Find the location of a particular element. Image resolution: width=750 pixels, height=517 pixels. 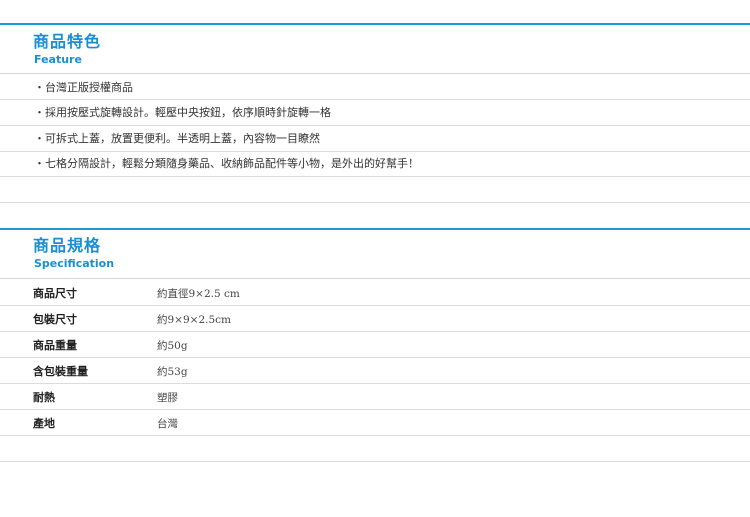

spec-value: 約9×9×2.5cm is located at coordinates (194, 320).